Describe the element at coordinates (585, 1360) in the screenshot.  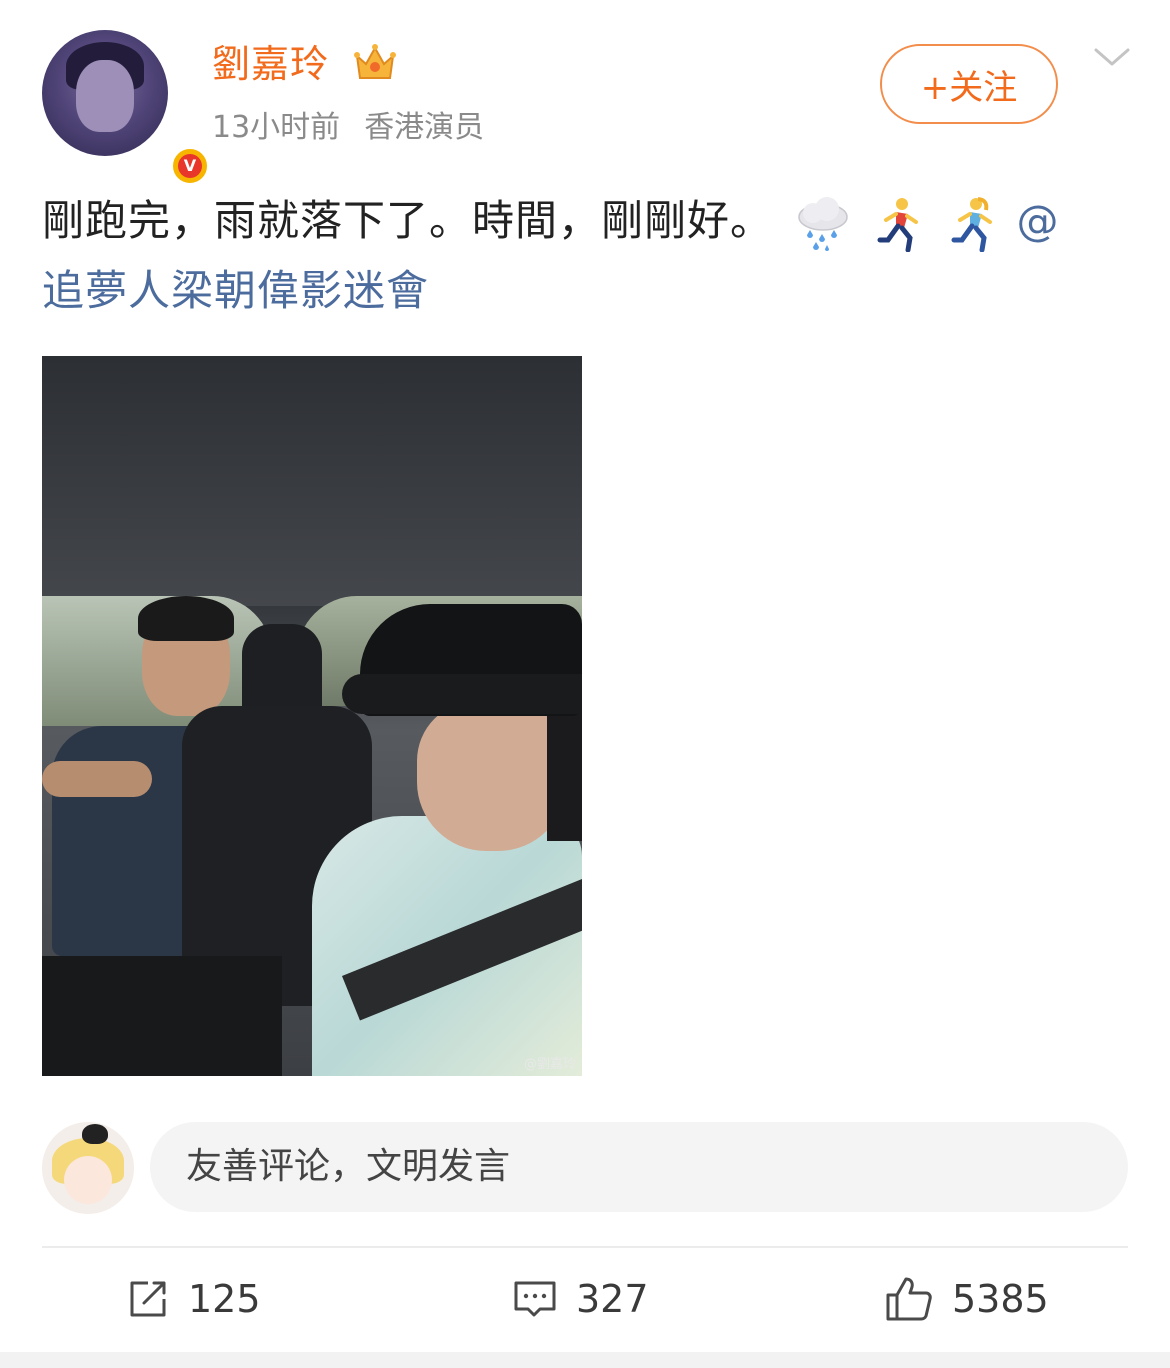
I see `bottom-band` at that location.